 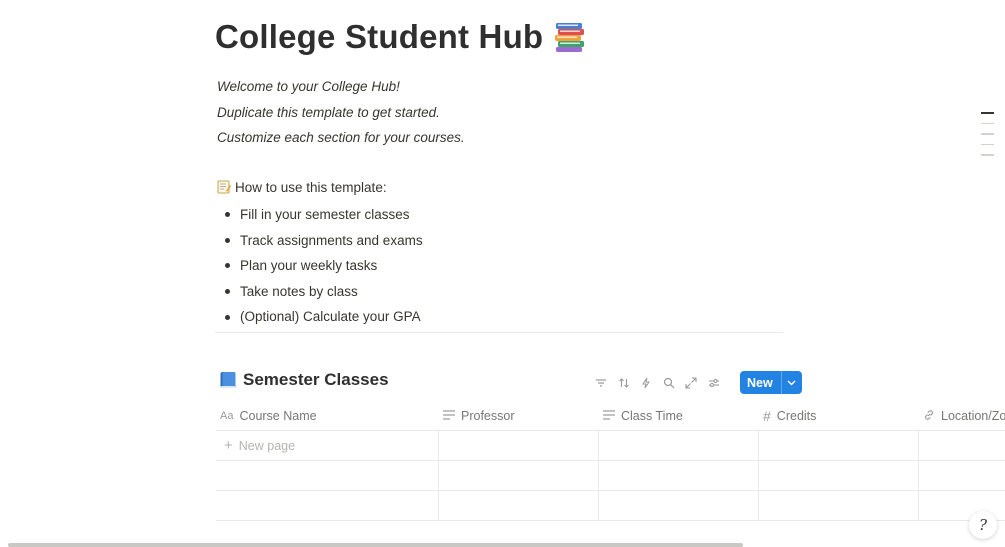 What do you see at coordinates (224, 187) in the screenshot?
I see `memo-emoji-icon` at bounding box center [224, 187].